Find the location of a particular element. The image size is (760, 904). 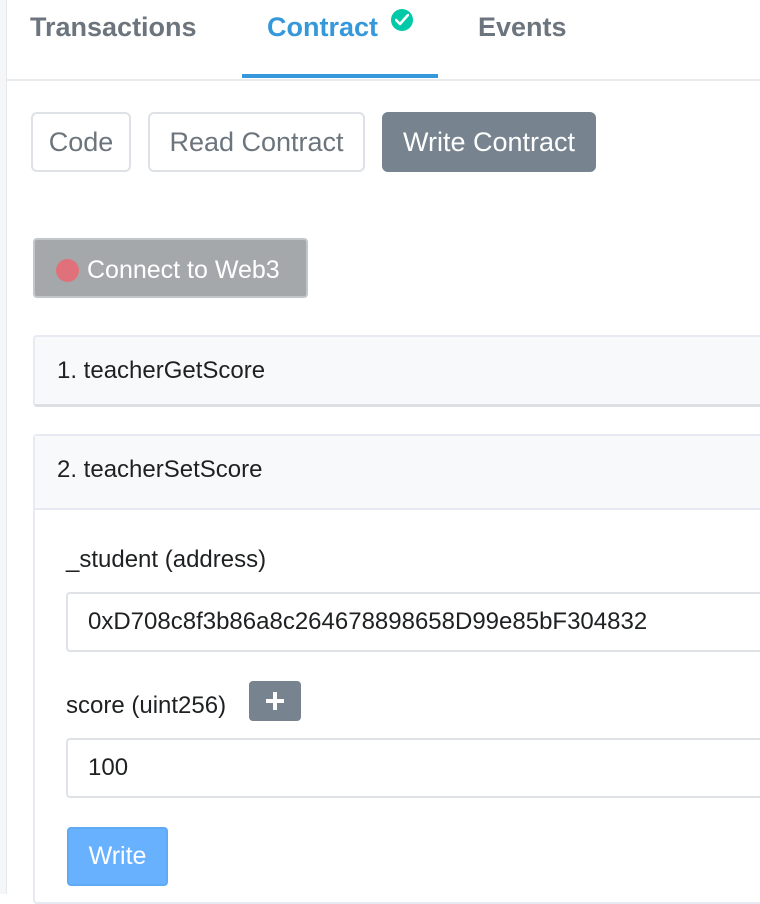

tab-transactions: Transactions is located at coordinates (113, 27).